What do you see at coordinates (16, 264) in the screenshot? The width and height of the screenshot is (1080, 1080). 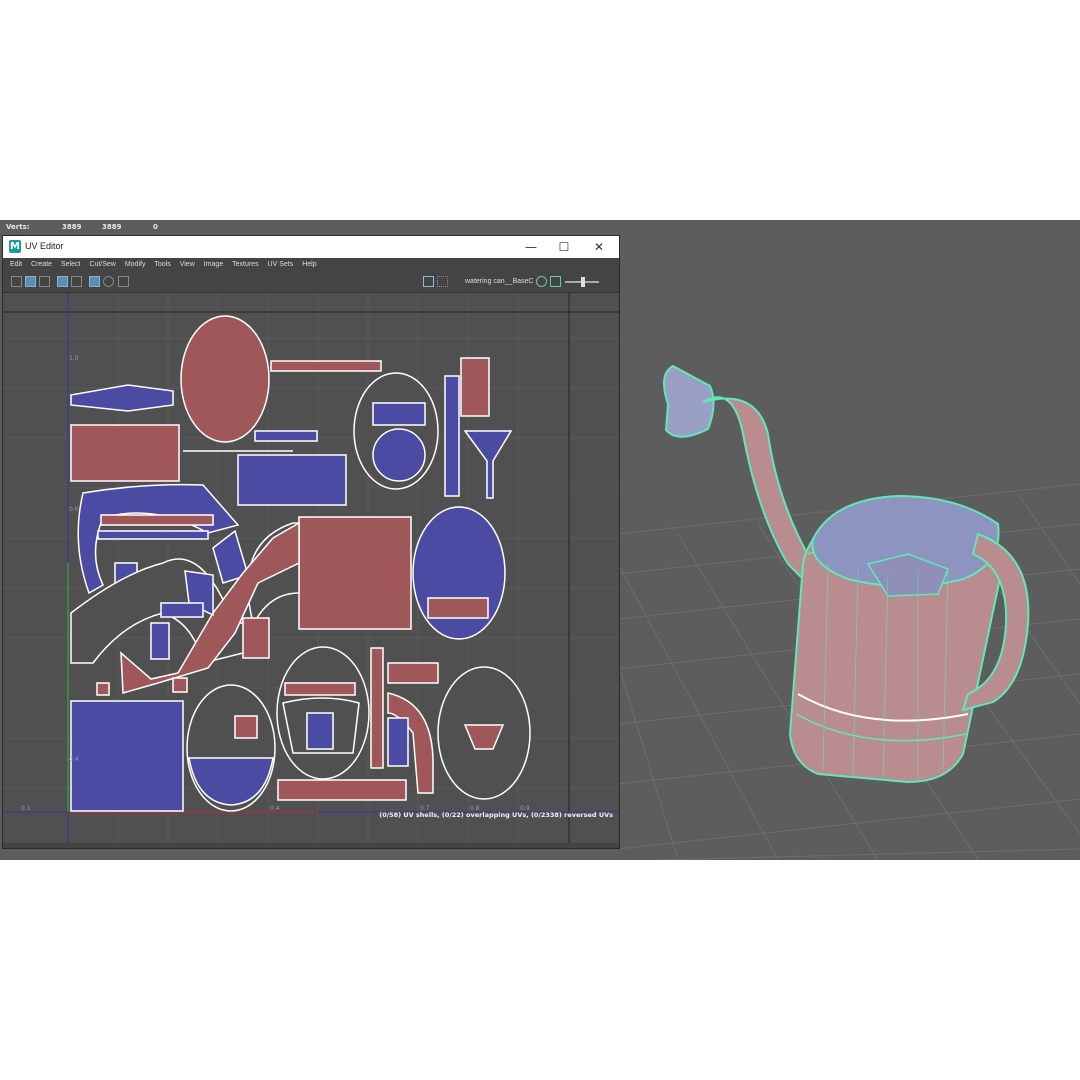 I see `menu-edit: Edit` at bounding box center [16, 264].